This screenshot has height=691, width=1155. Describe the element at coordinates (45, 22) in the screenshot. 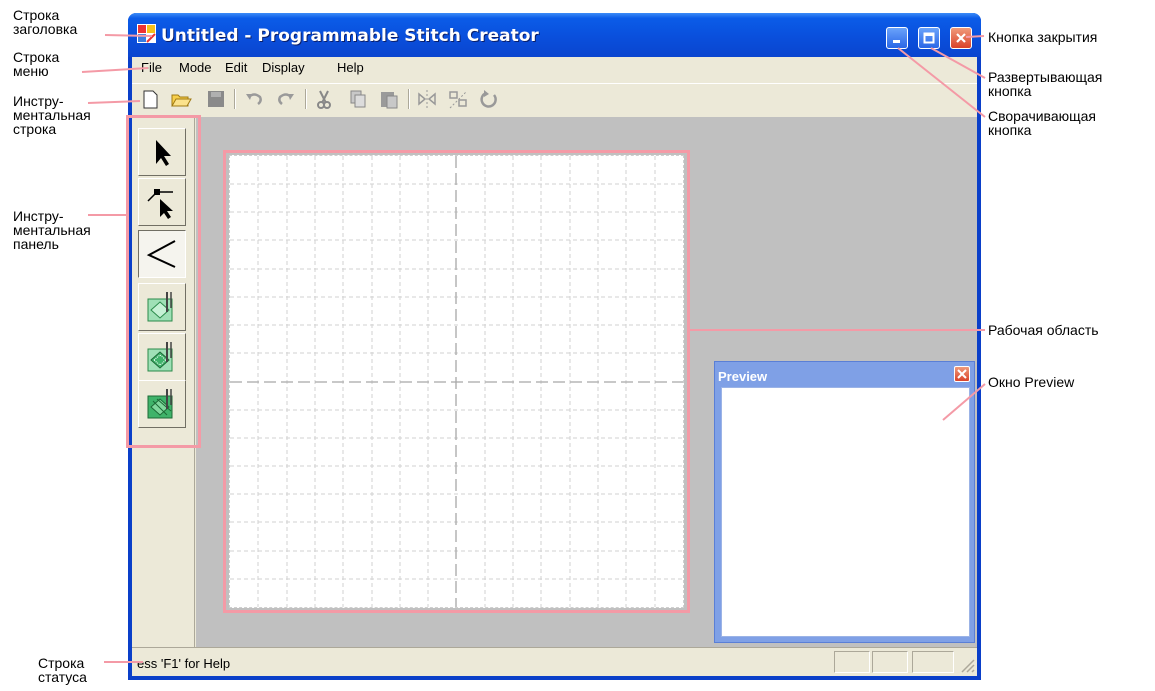

I see `callout-title-bar: Строка заголовка` at that location.